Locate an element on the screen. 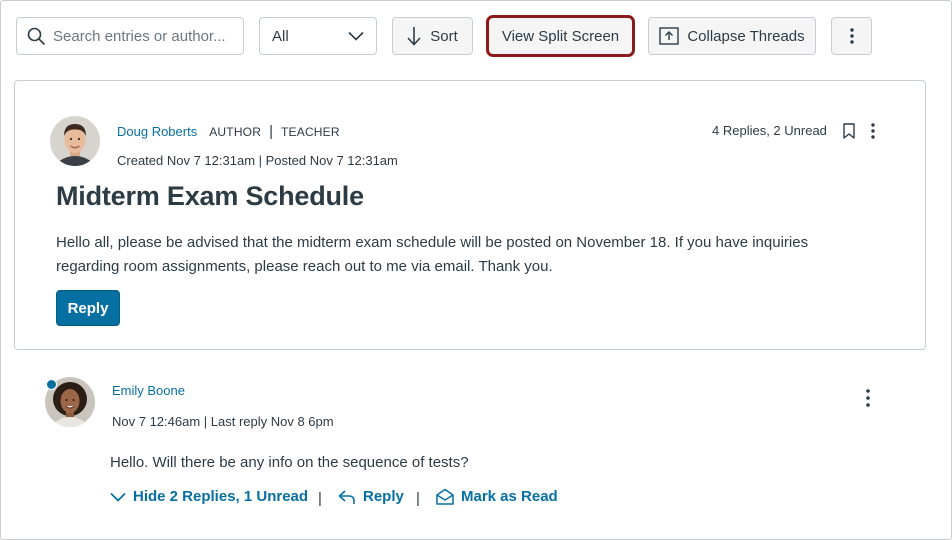 The height and width of the screenshot is (540, 952). hide-replies-button: Hide 2 Replies, 1 Unread is located at coordinates (209, 496).